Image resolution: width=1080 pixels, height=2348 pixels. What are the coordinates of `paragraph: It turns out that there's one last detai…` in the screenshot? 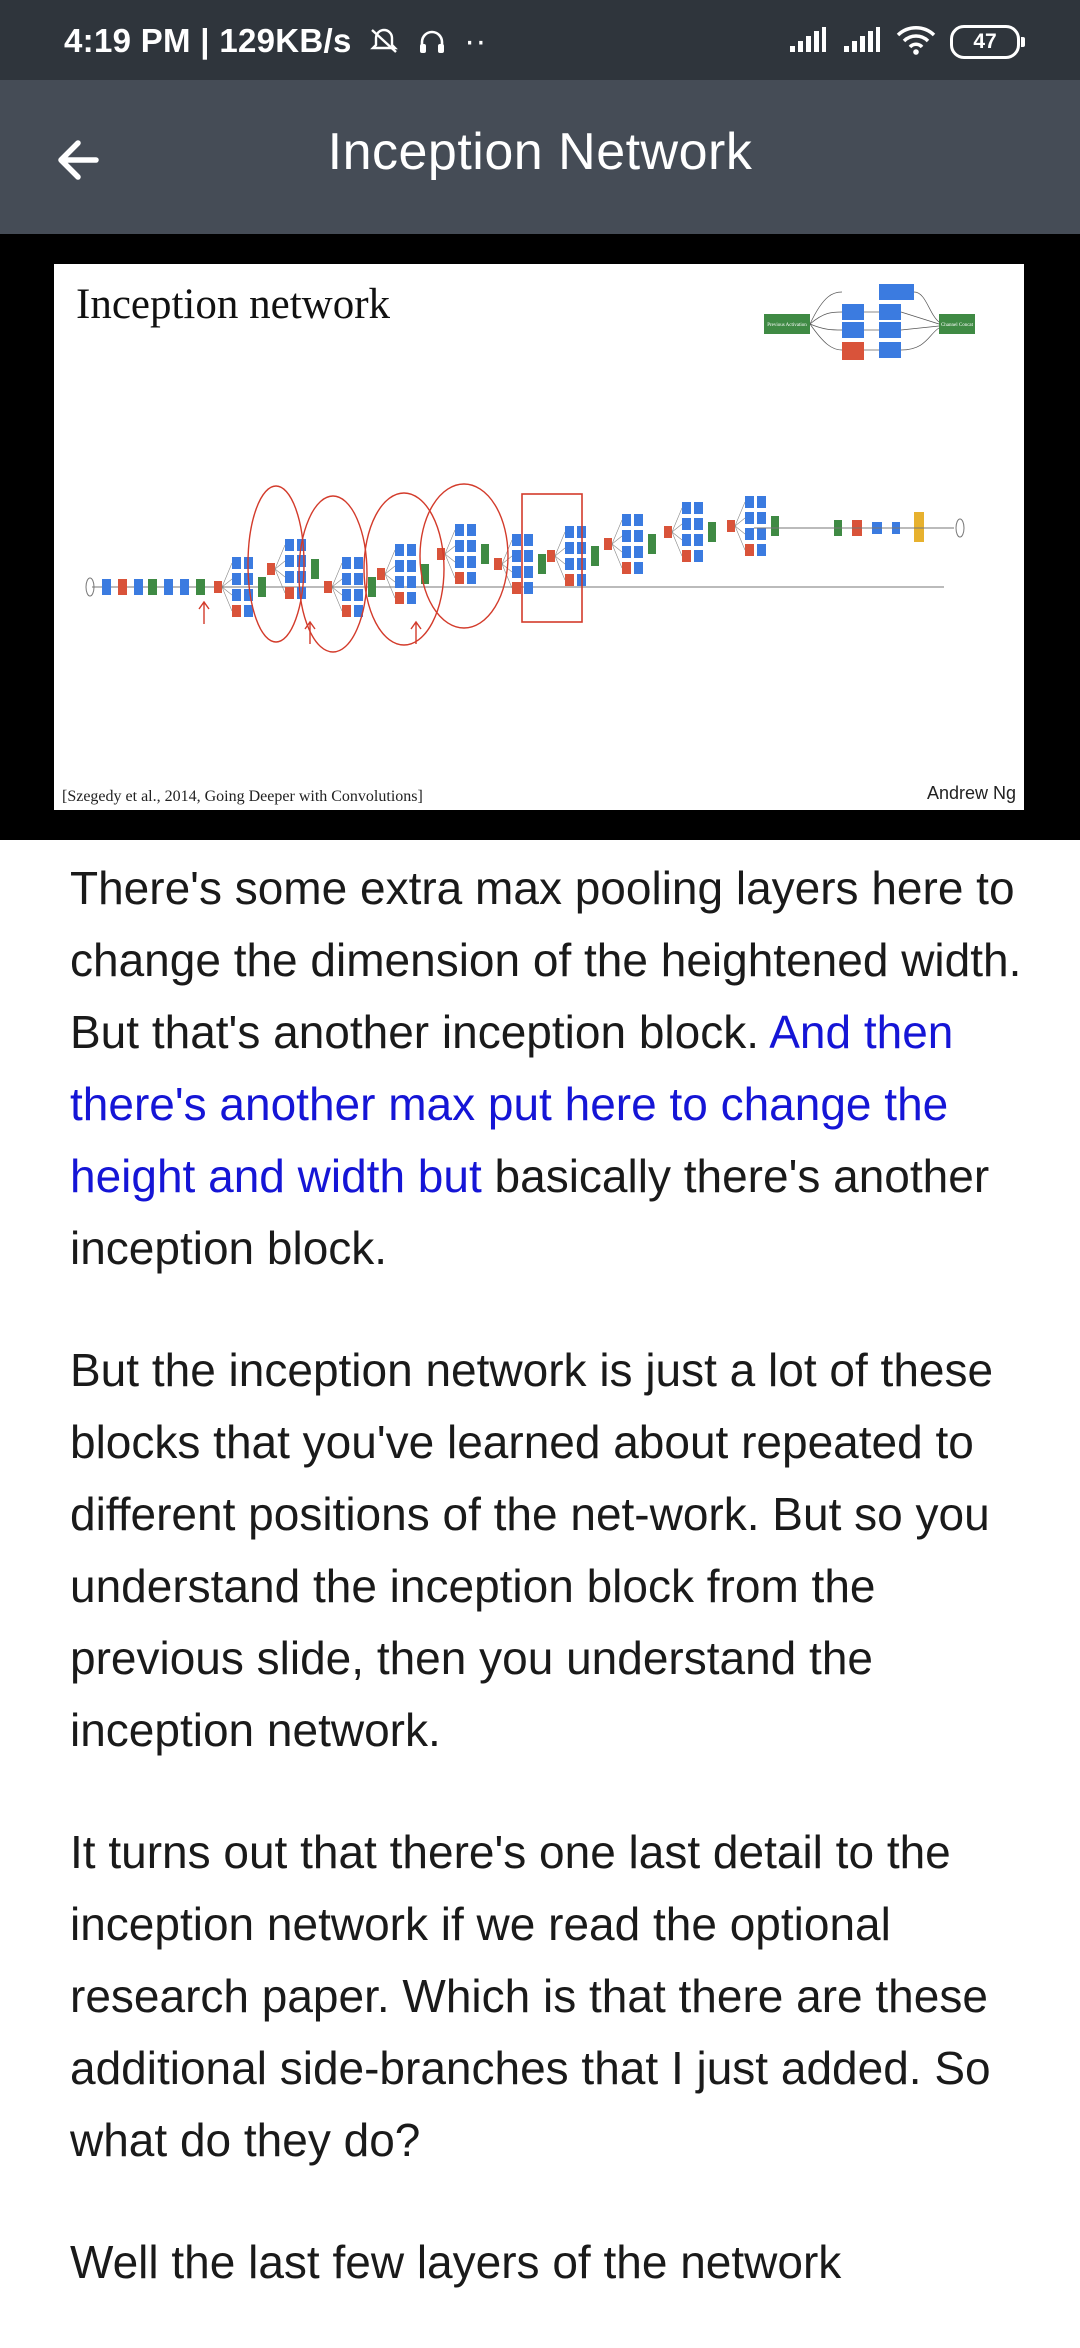 It's located at (530, 1996).